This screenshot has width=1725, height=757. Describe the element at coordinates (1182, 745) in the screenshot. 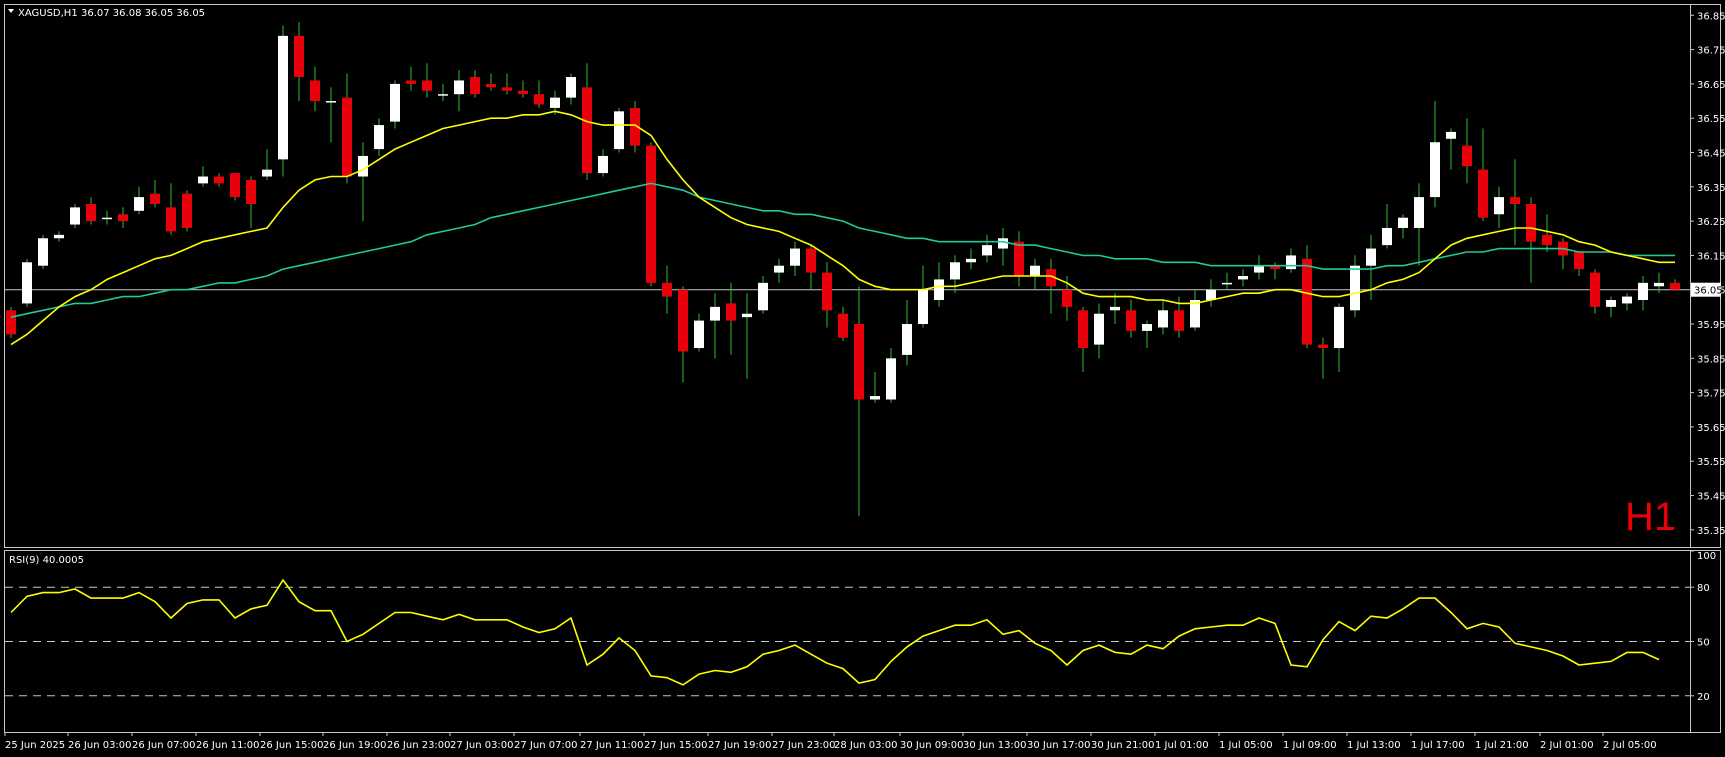

I see `time-tick-label: 1 Jul 01:00` at that location.